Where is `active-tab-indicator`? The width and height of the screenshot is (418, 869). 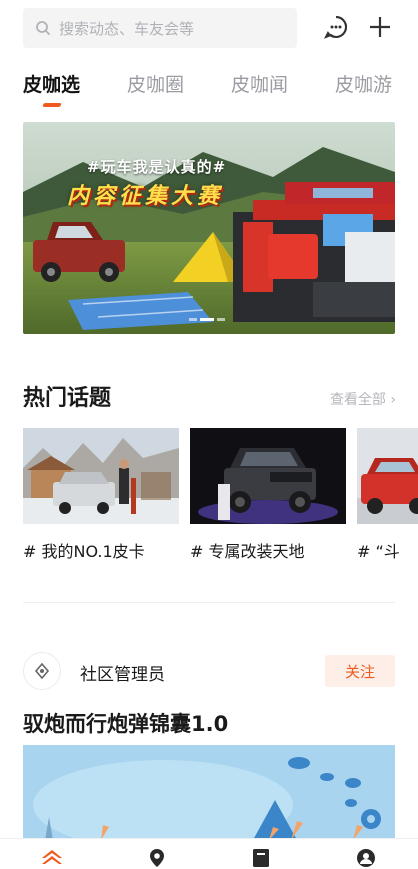 active-tab-indicator is located at coordinates (52, 105).